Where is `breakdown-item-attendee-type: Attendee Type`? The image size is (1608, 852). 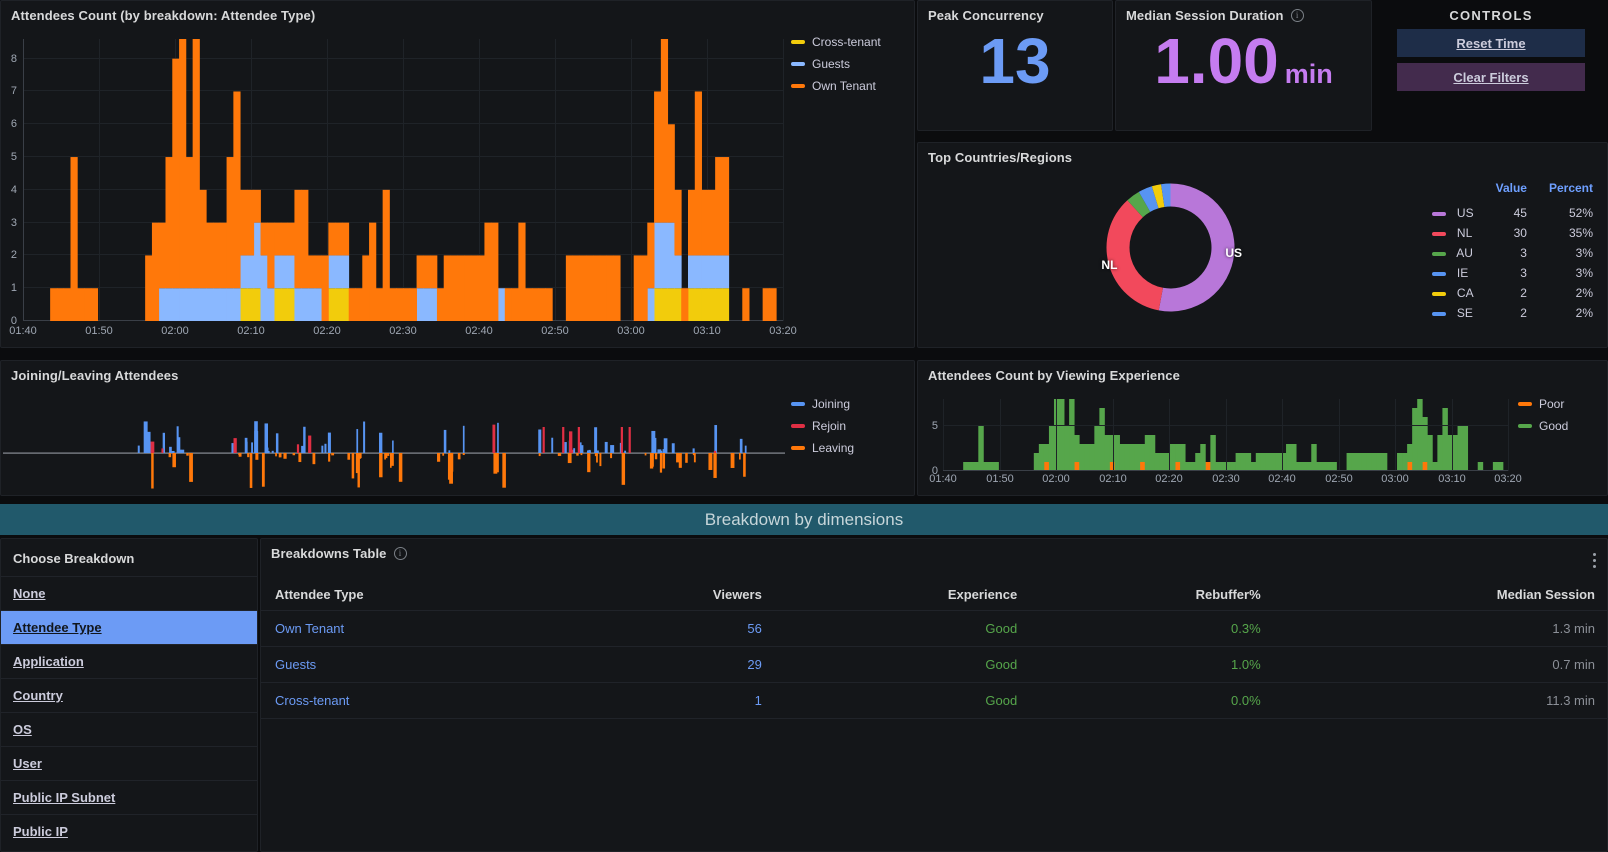
breakdown-item-attendee-type: Attendee Type is located at coordinates (129, 627).